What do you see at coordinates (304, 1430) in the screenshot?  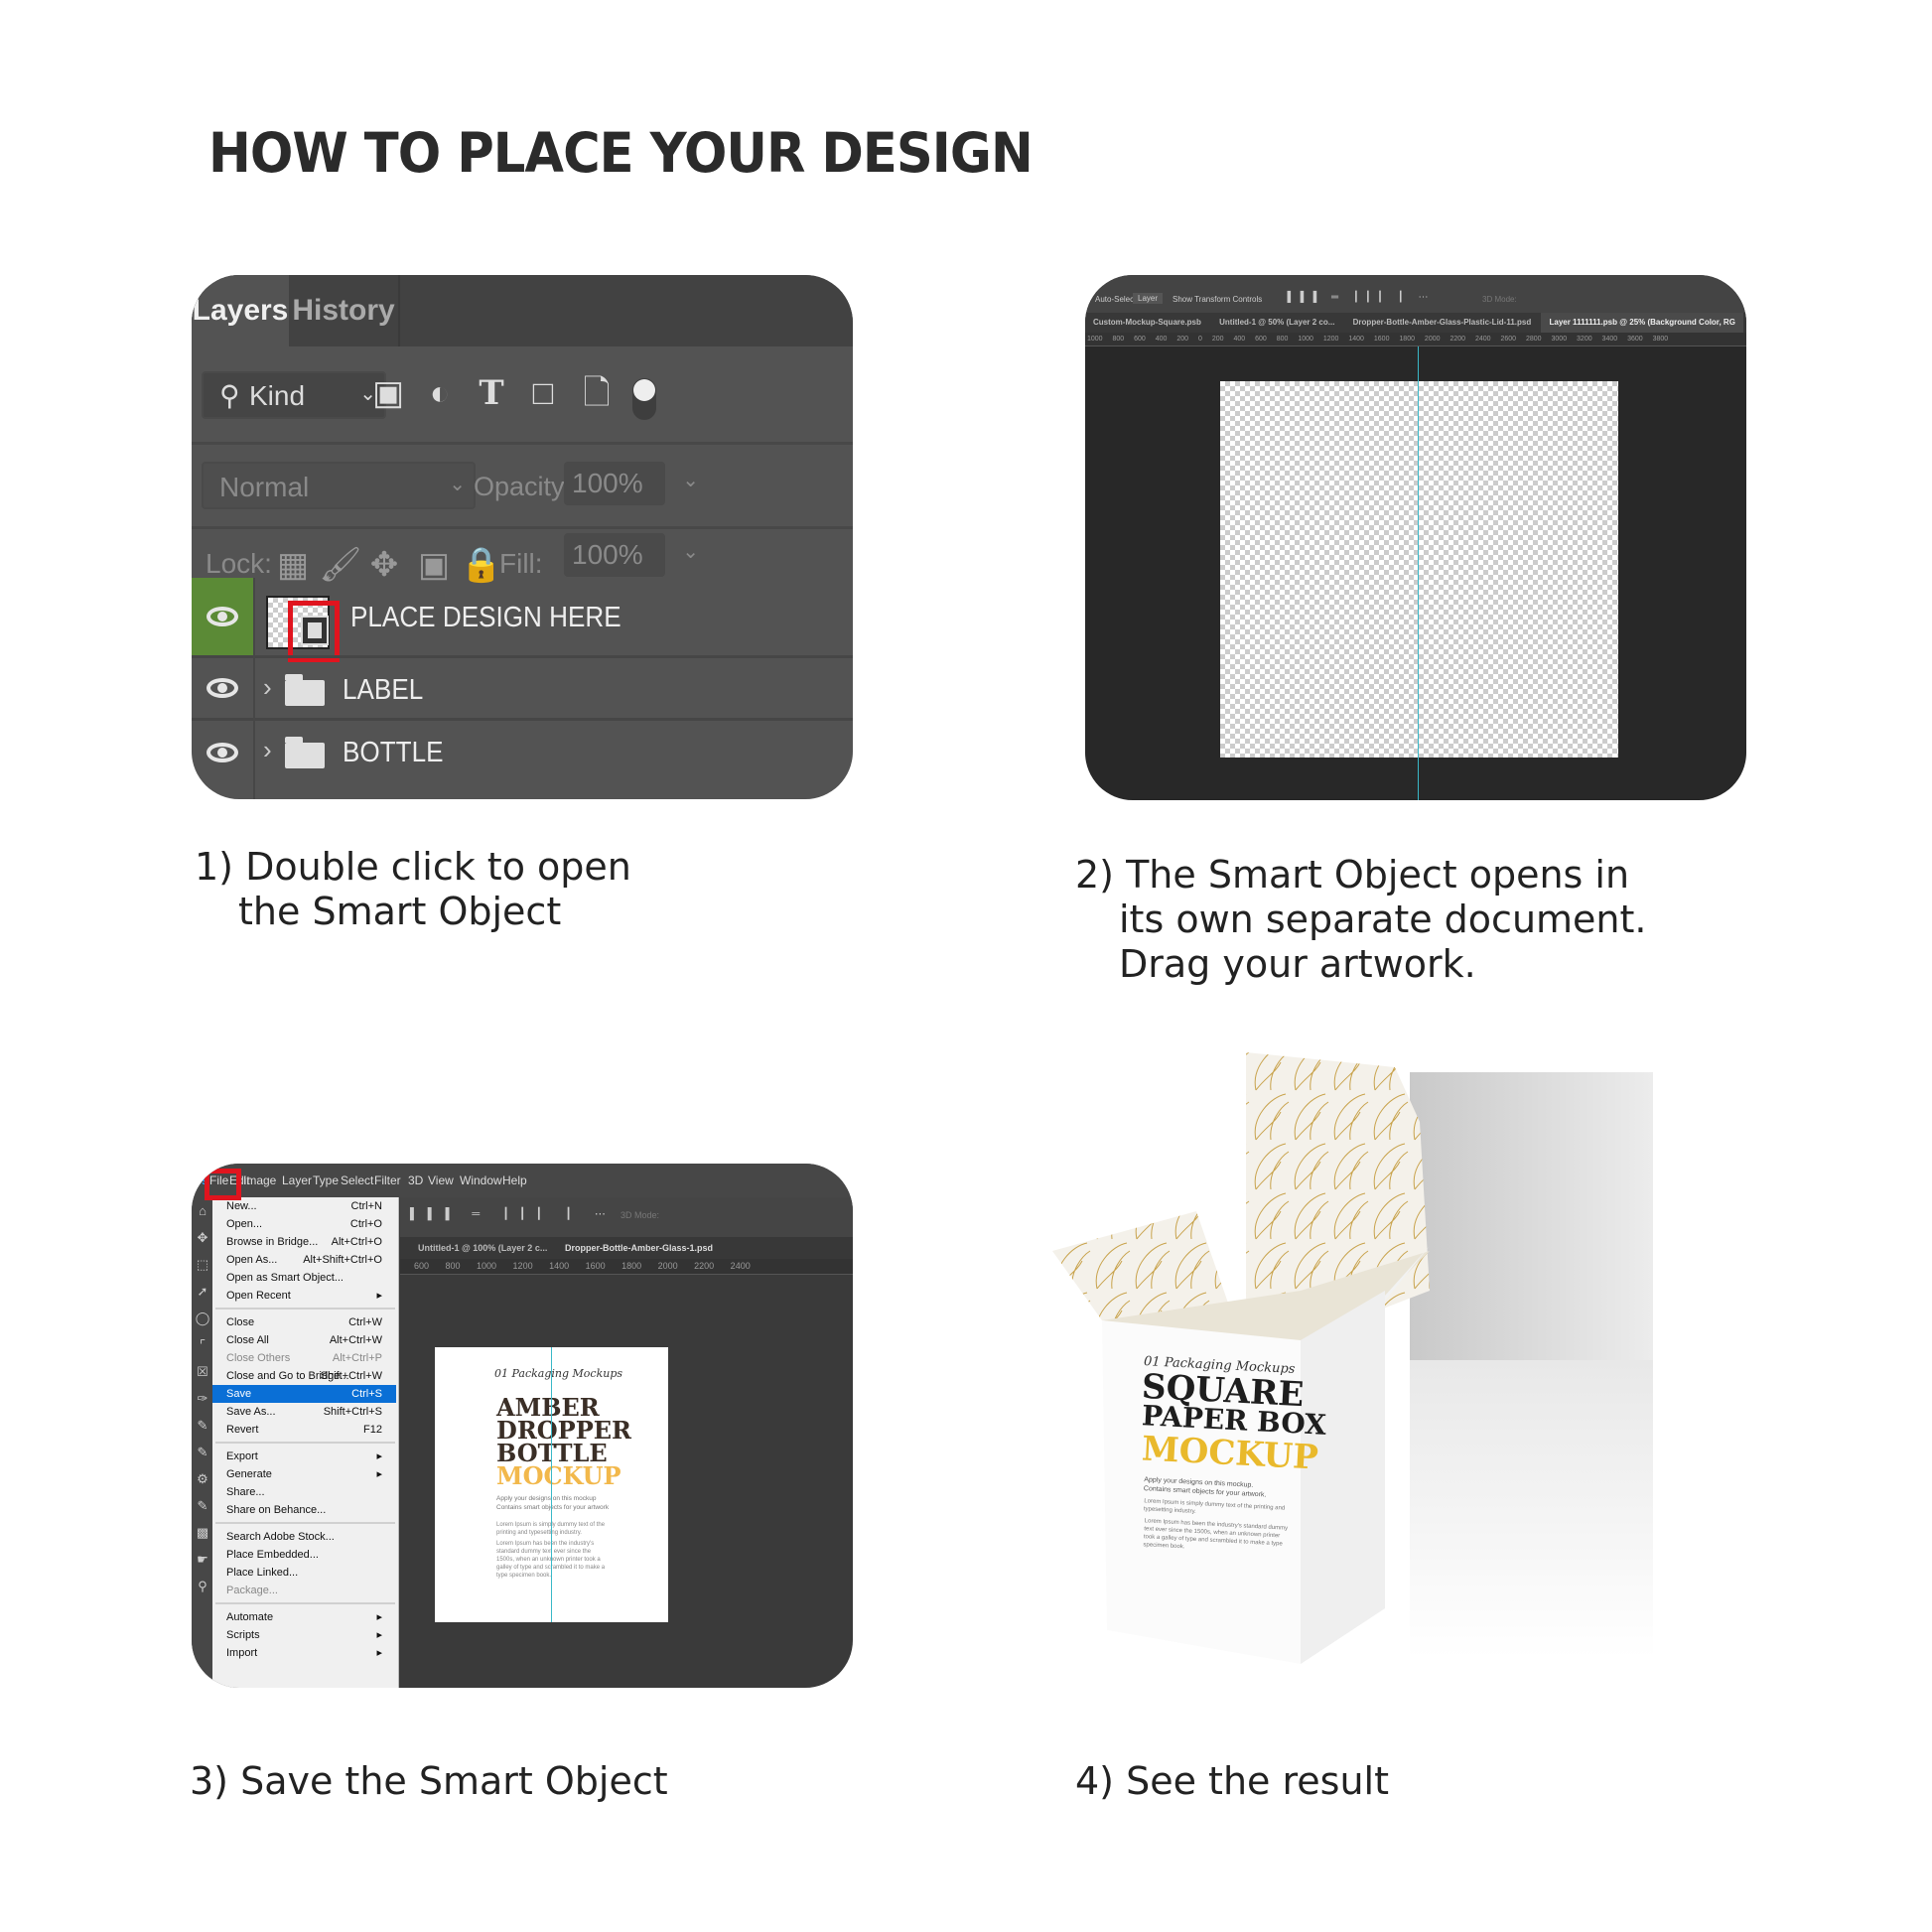 I see `menu-item-revert: Revert F12` at bounding box center [304, 1430].